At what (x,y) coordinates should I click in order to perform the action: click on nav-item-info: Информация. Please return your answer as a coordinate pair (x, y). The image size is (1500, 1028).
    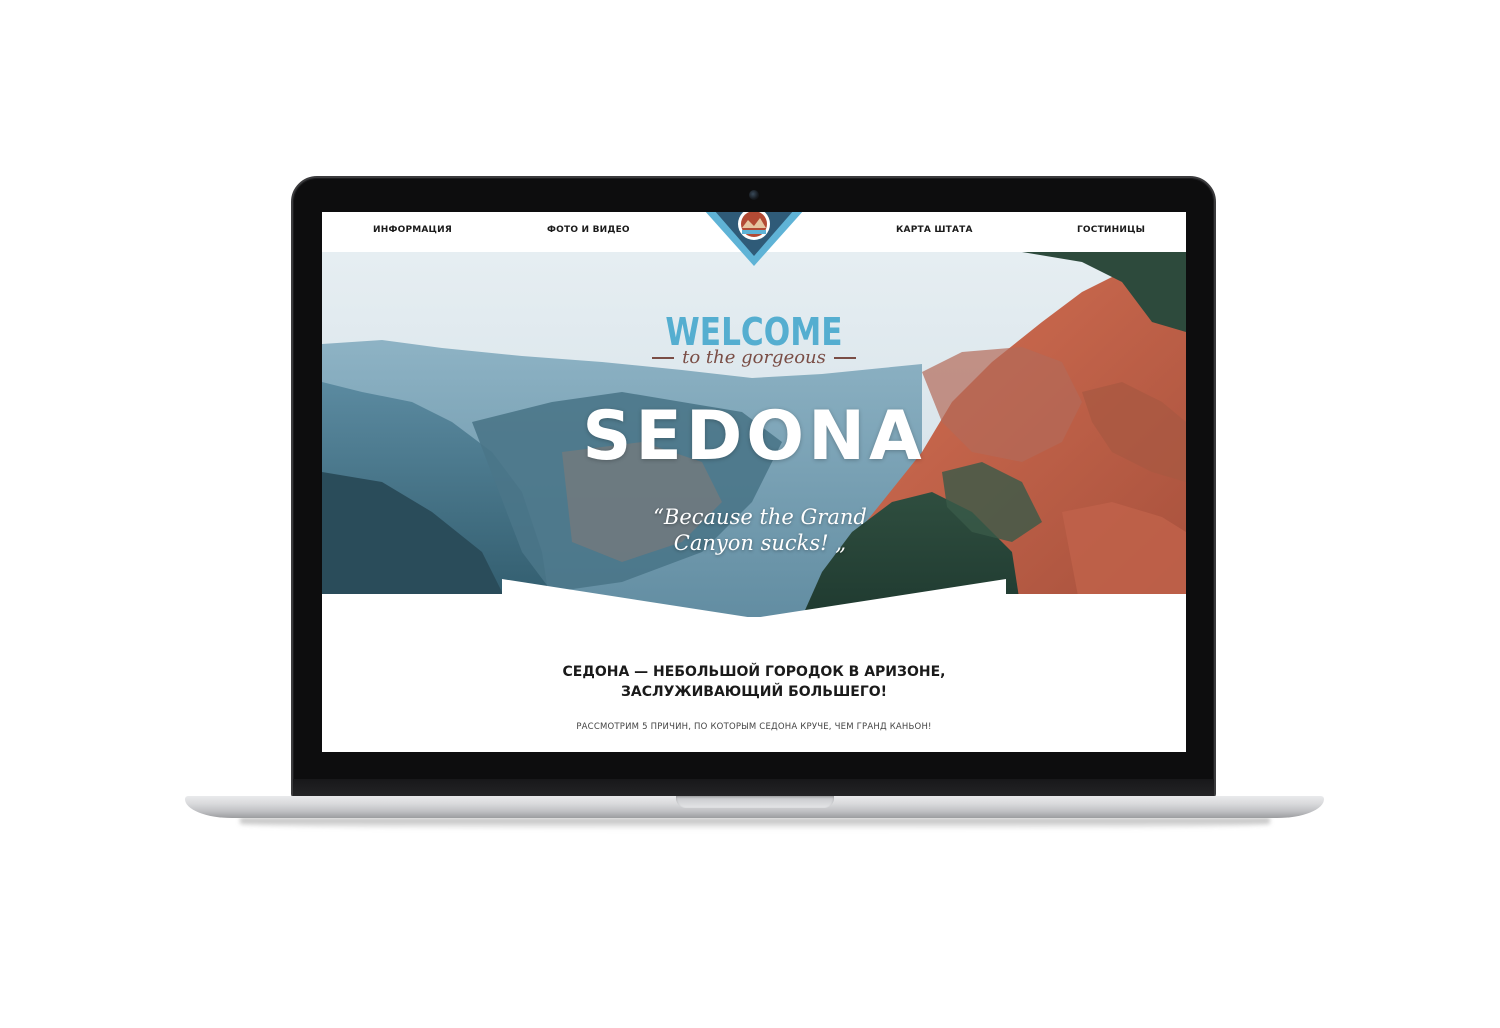
    Looking at the image, I should click on (412, 230).